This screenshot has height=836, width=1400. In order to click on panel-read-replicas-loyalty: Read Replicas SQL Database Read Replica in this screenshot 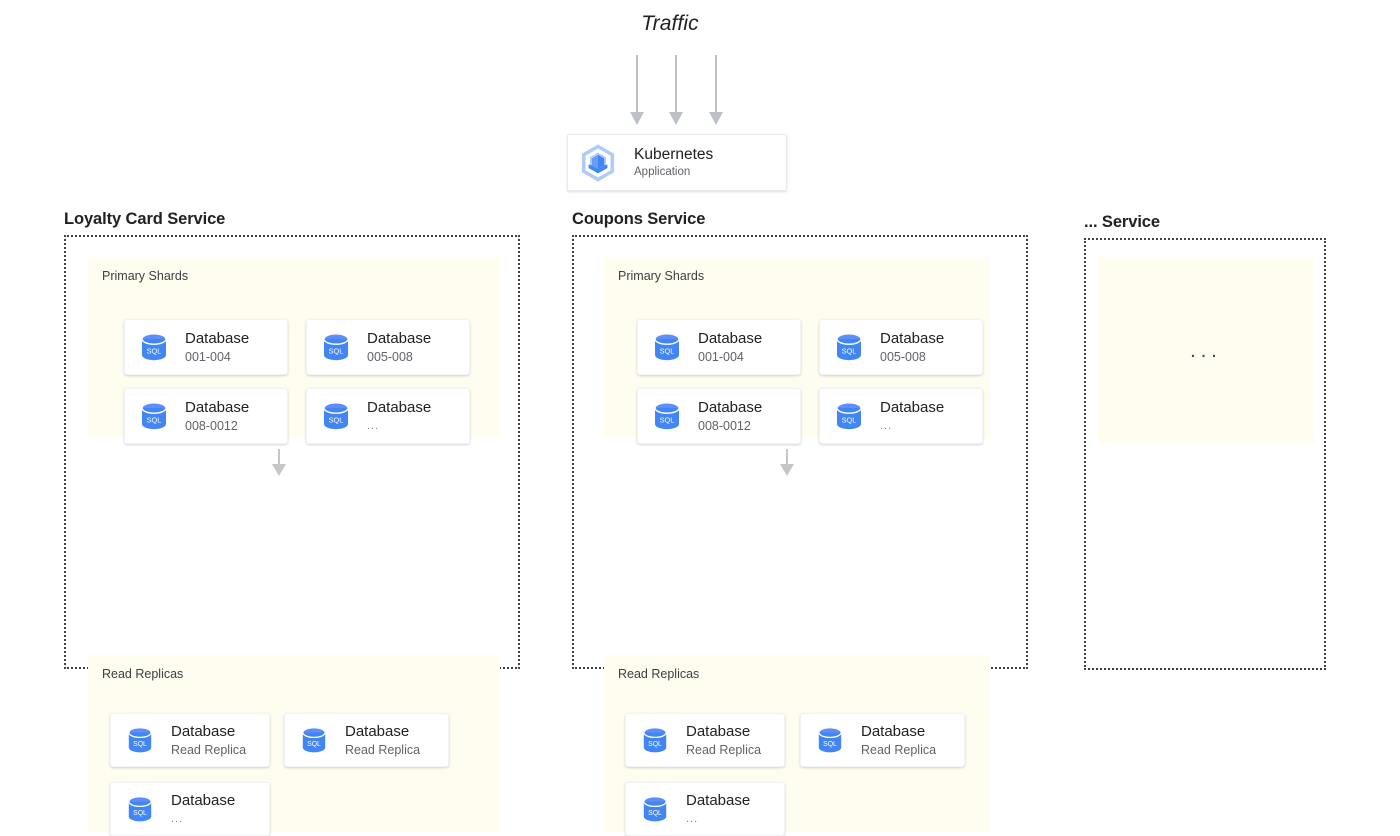, I will do `click(294, 745)`.